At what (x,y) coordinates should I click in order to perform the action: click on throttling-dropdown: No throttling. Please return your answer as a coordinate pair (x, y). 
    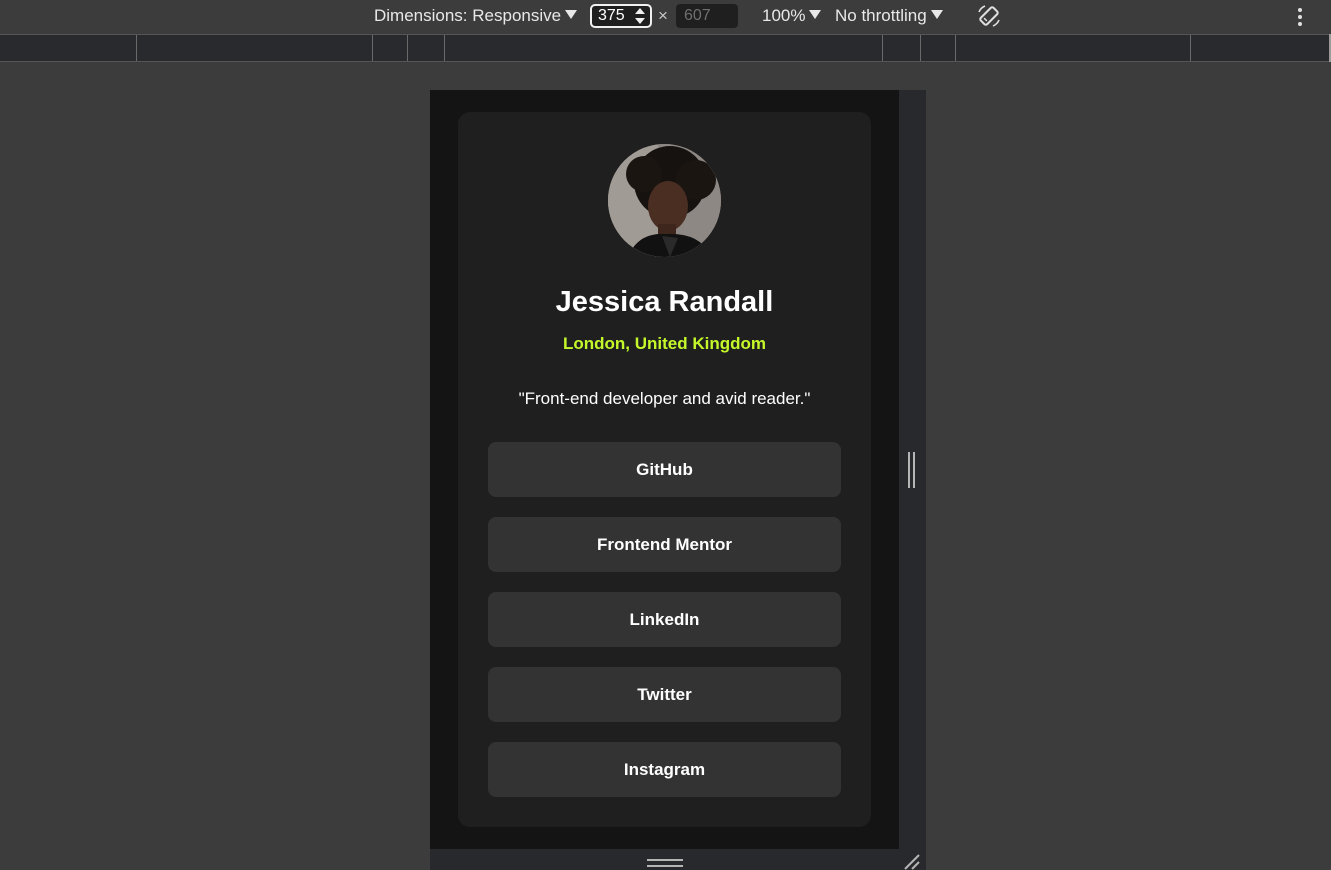
    Looking at the image, I should click on (889, 16).